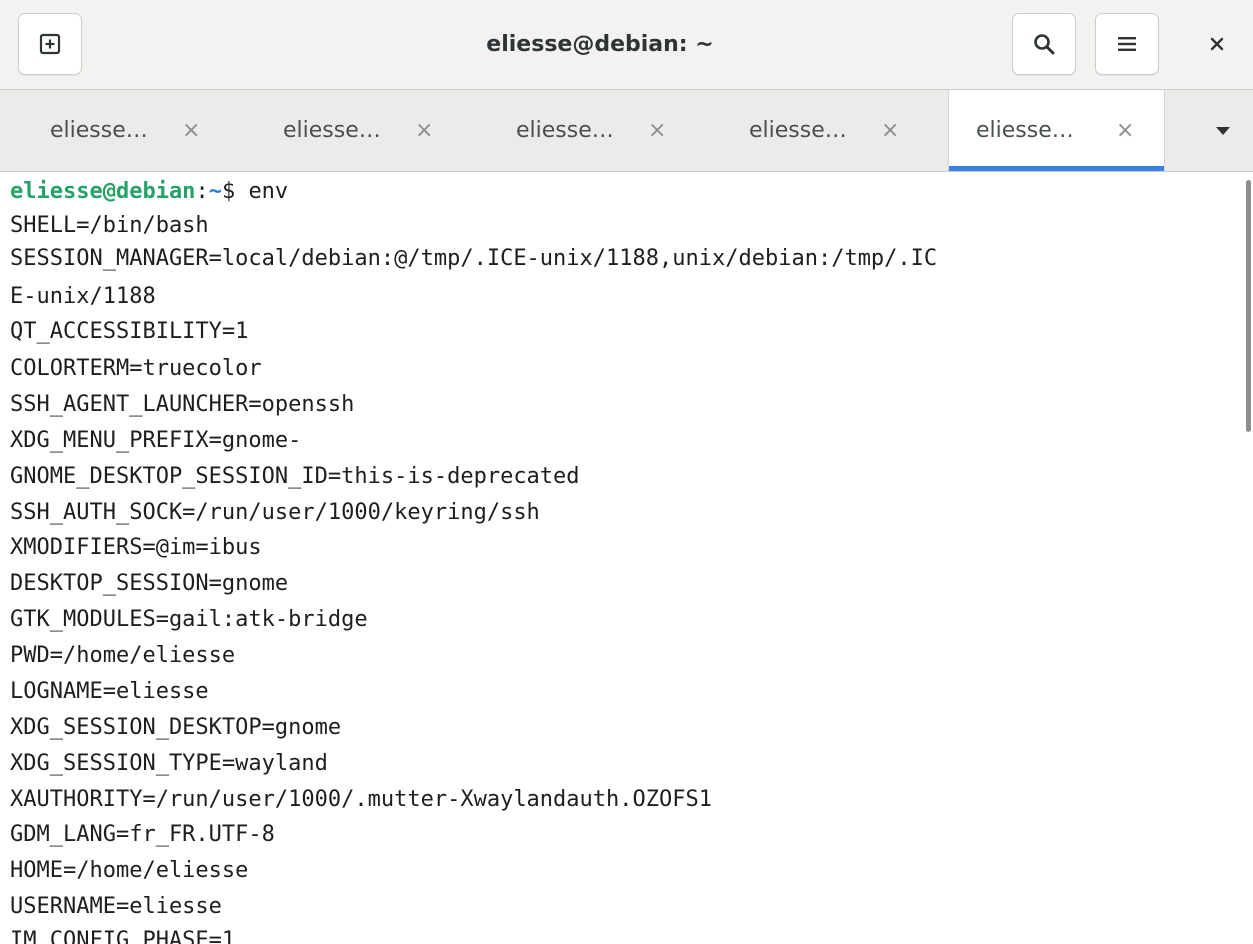  Describe the element at coordinates (169, 763) in the screenshot. I see `output-line: XDG_SESSION_TYPE=wayland` at that location.